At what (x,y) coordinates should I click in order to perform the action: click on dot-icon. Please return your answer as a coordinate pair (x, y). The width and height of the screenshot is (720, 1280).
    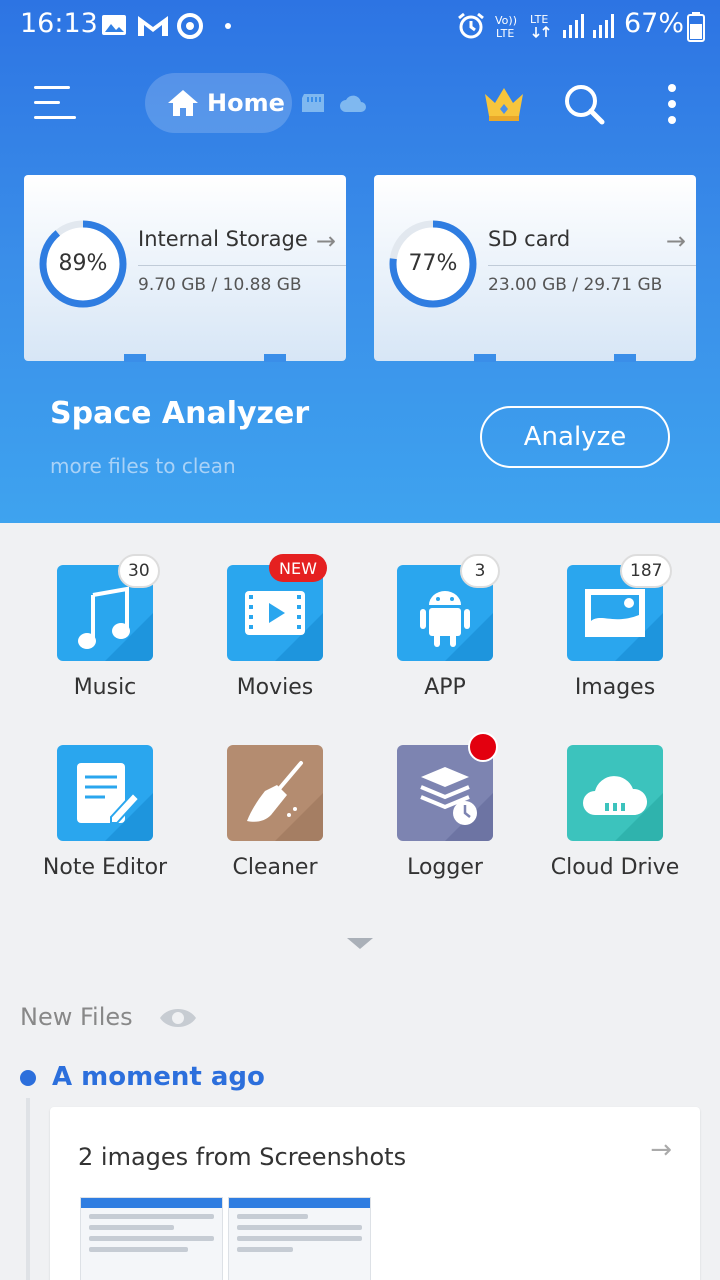
    Looking at the image, I should click on (228, 26).